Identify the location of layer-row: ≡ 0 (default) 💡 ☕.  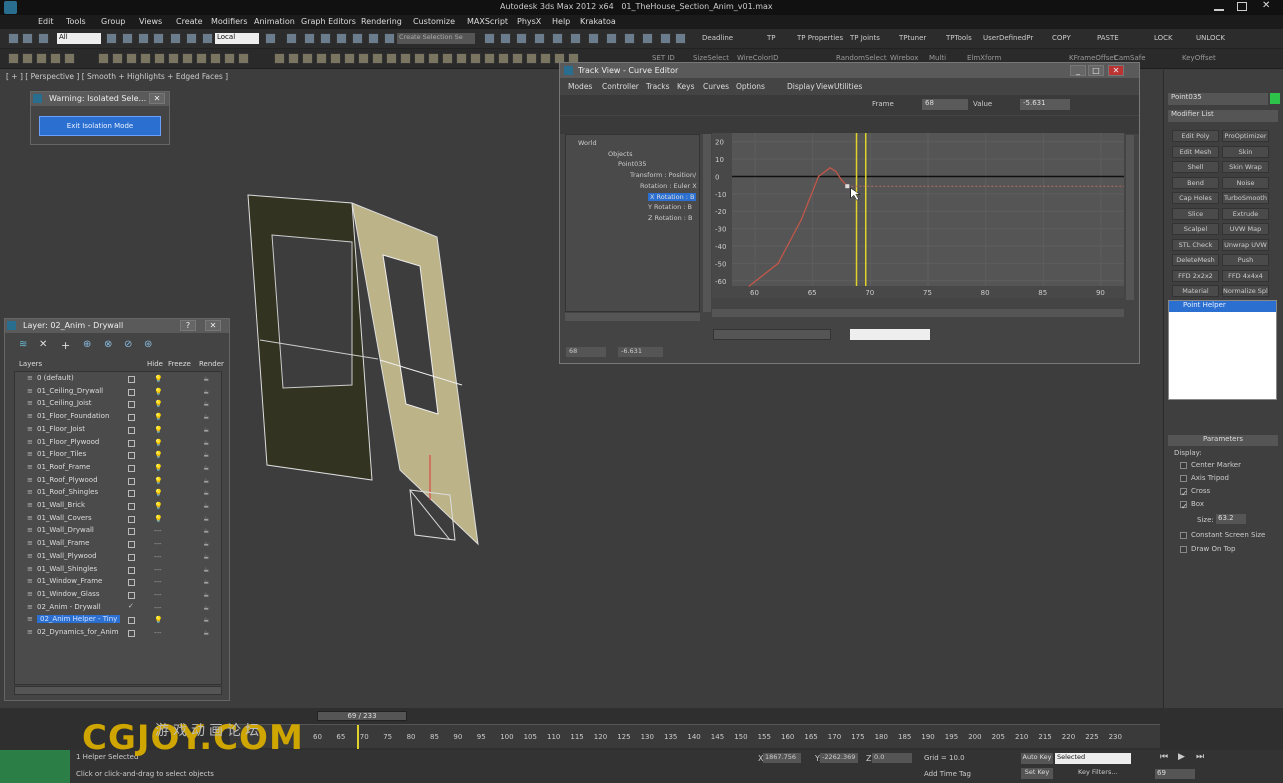
(118, 379).